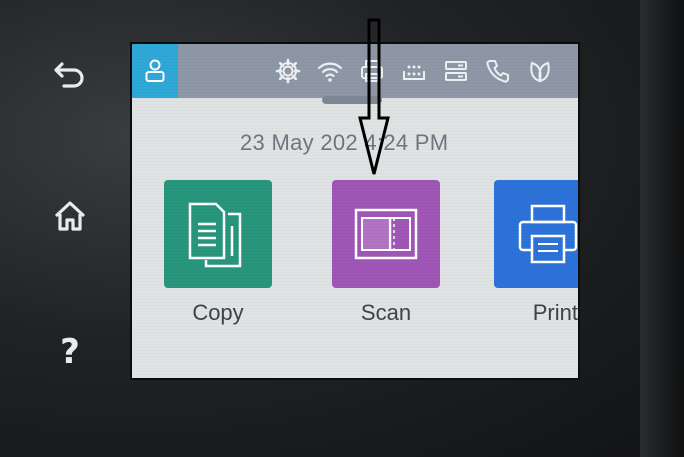 The image size is (684, 457). Describe the element at coordinates (218, 313) in the screenshot. I see `copy-app-label: Copy` at that location.